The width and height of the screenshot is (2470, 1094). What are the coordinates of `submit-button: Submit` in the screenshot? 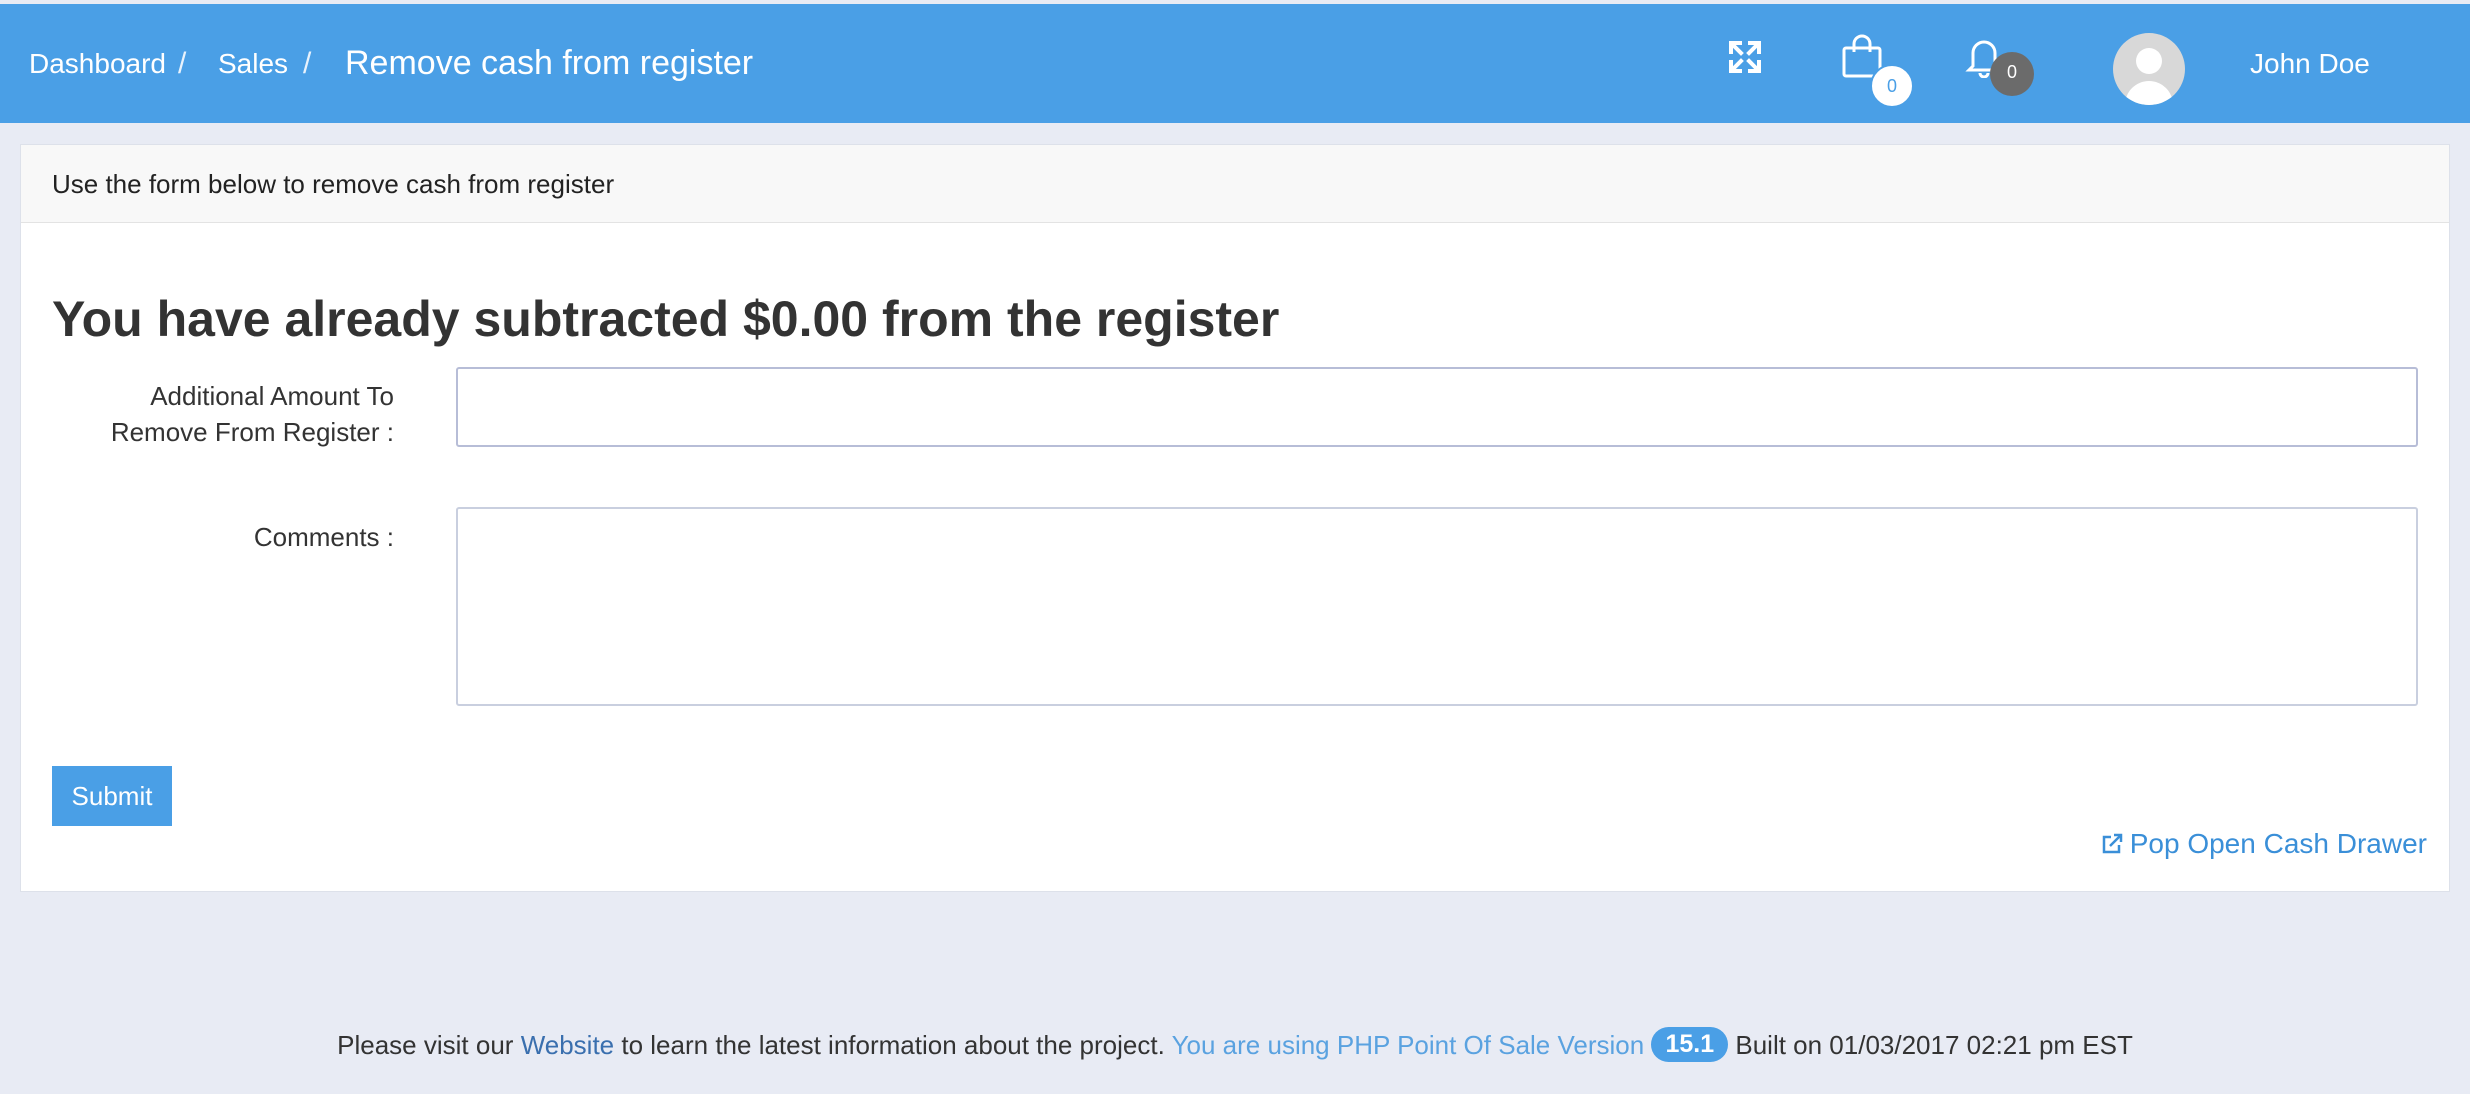 It's located at (112, 796).